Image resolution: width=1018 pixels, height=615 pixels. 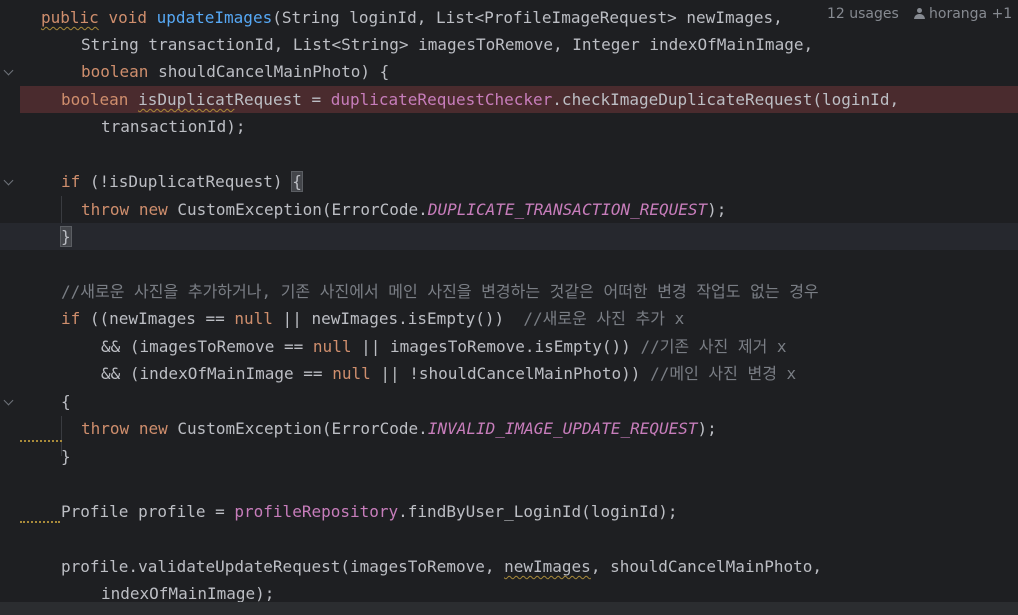 I want to click on comment: //메인 사진 변경 x, so click(x=723, y=373).